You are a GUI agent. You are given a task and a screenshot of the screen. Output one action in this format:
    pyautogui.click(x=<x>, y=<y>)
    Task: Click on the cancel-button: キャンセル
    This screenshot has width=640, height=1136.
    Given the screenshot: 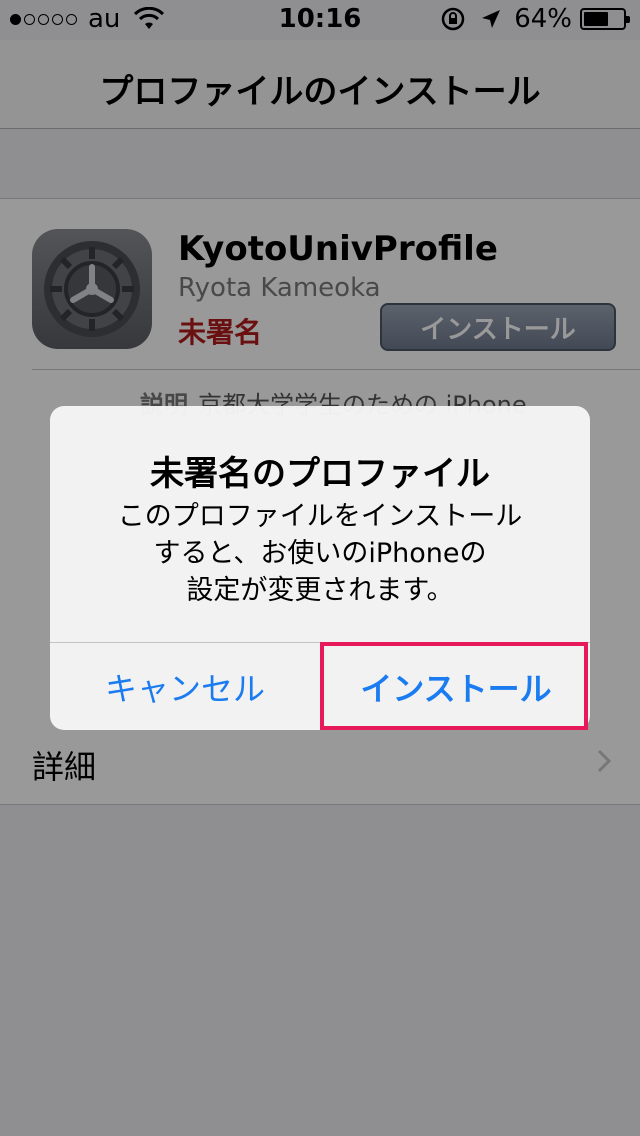 What is the action you would take?
    pyautogui.click(x=185, y=686)
    